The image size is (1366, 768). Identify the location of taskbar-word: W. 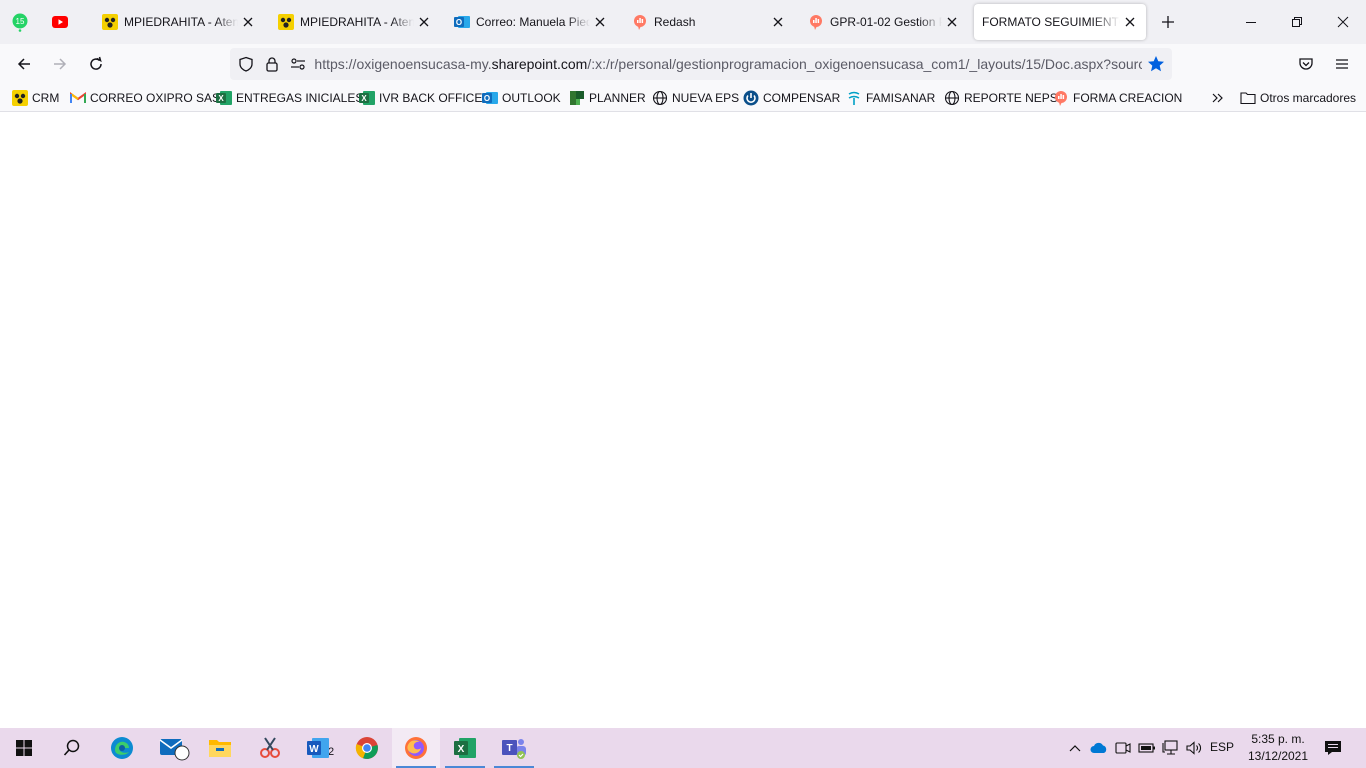
(318, 748).